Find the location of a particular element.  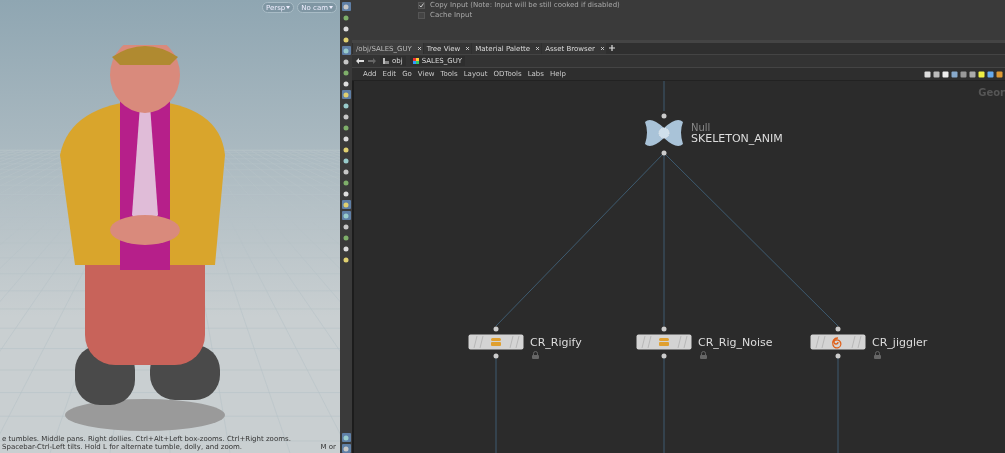

node-name: CR_Rigify is located at coordinates (556, 342).